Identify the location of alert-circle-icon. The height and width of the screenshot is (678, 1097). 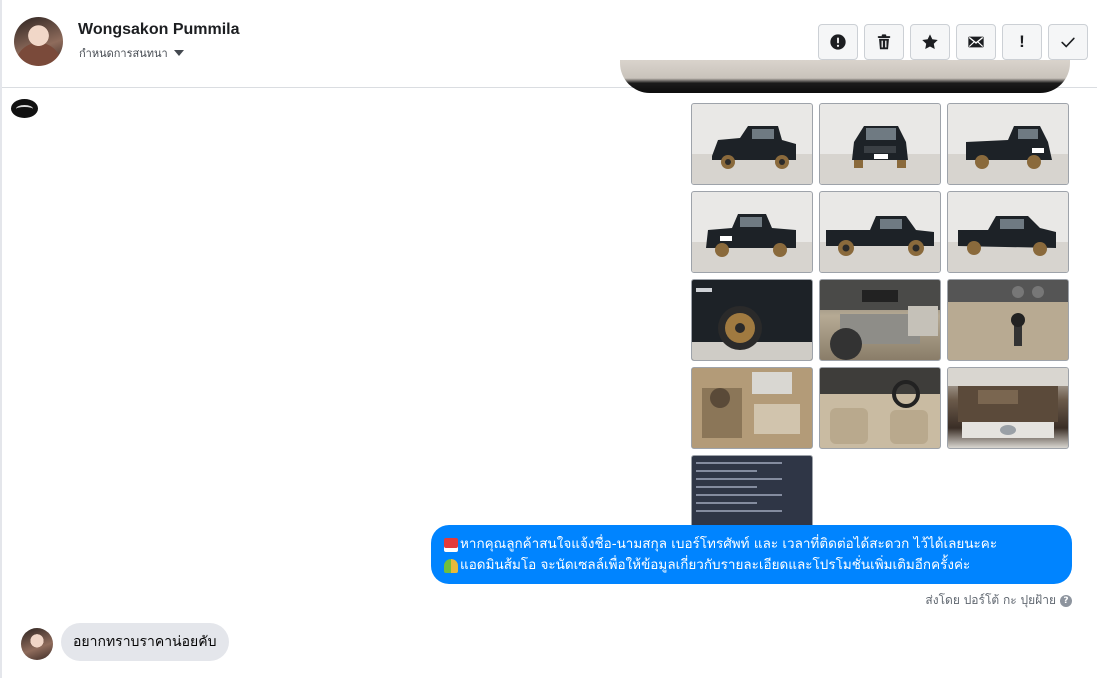
(838, 42).